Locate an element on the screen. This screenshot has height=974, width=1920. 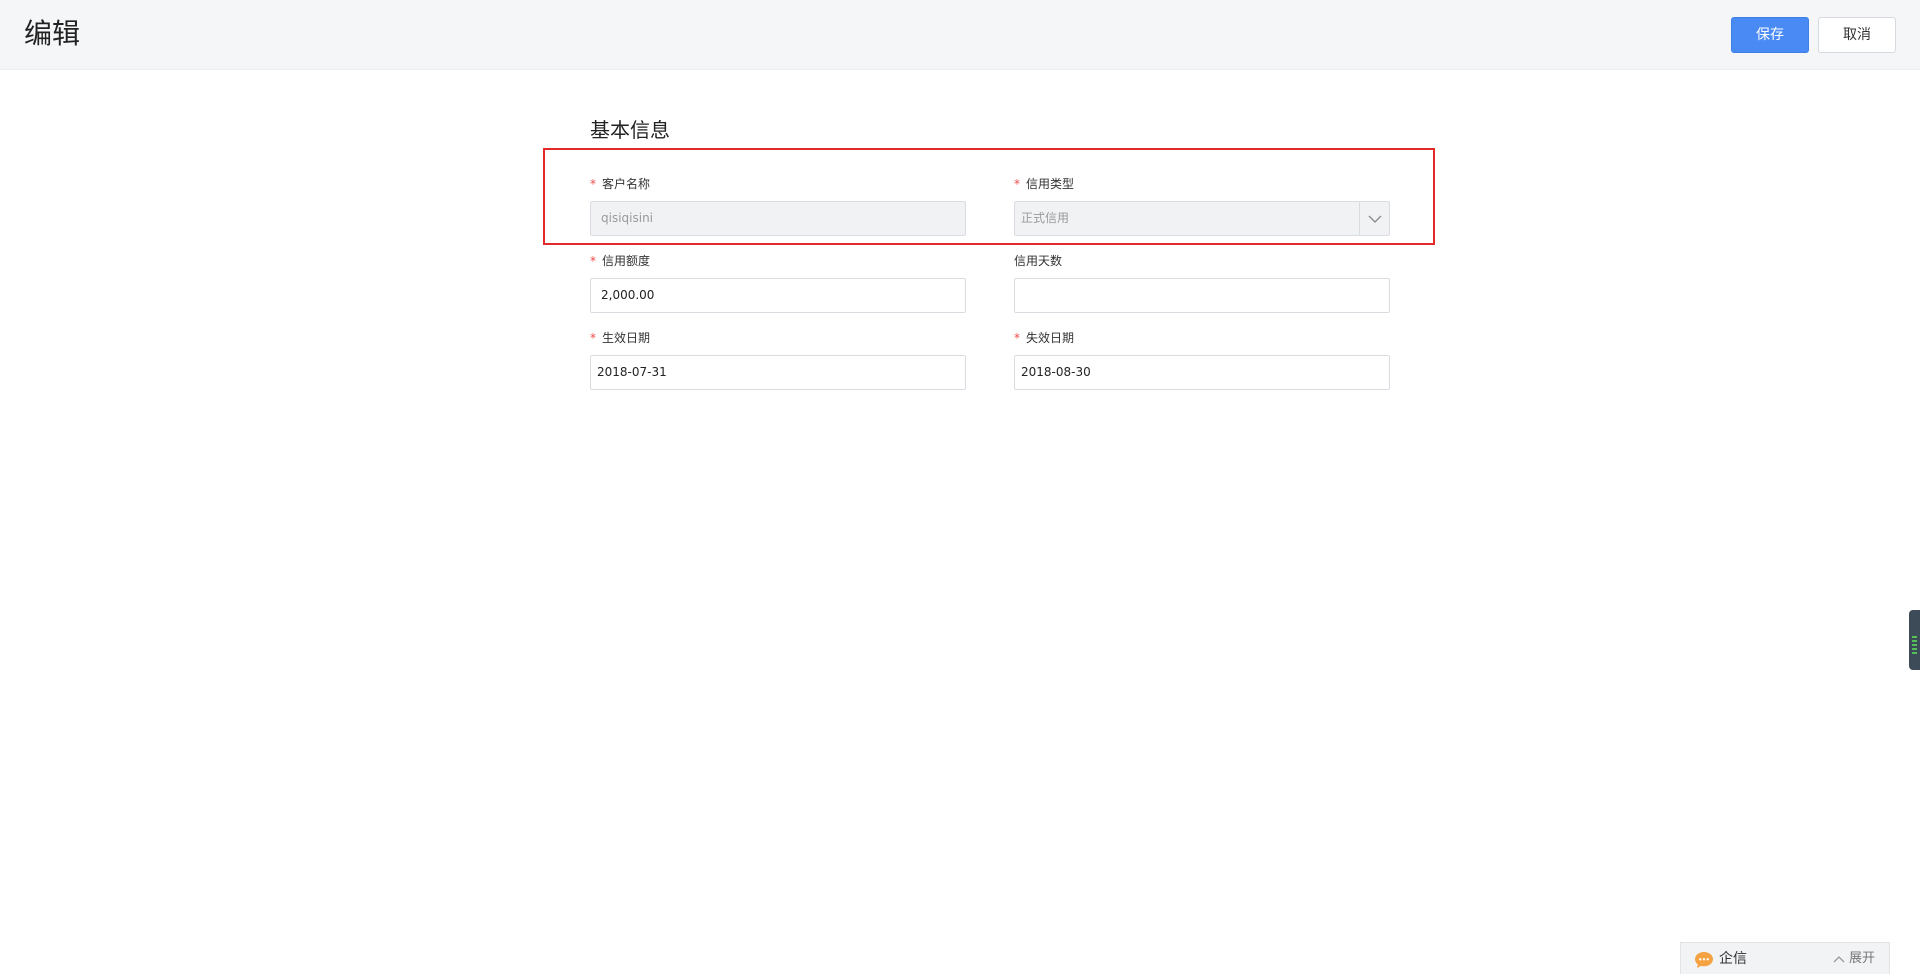
cancel-button: 取消 is located at coordinates (1857, 35).